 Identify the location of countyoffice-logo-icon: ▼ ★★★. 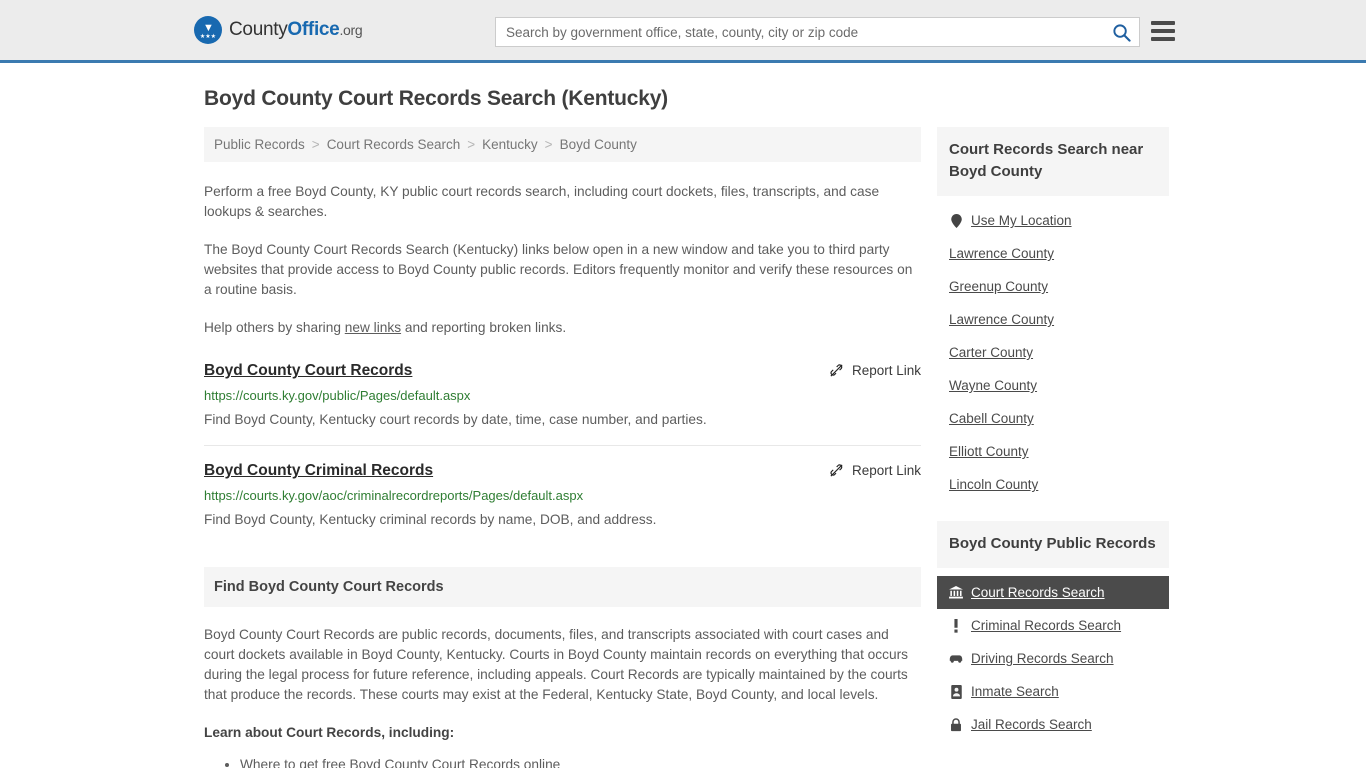
(208, 30).